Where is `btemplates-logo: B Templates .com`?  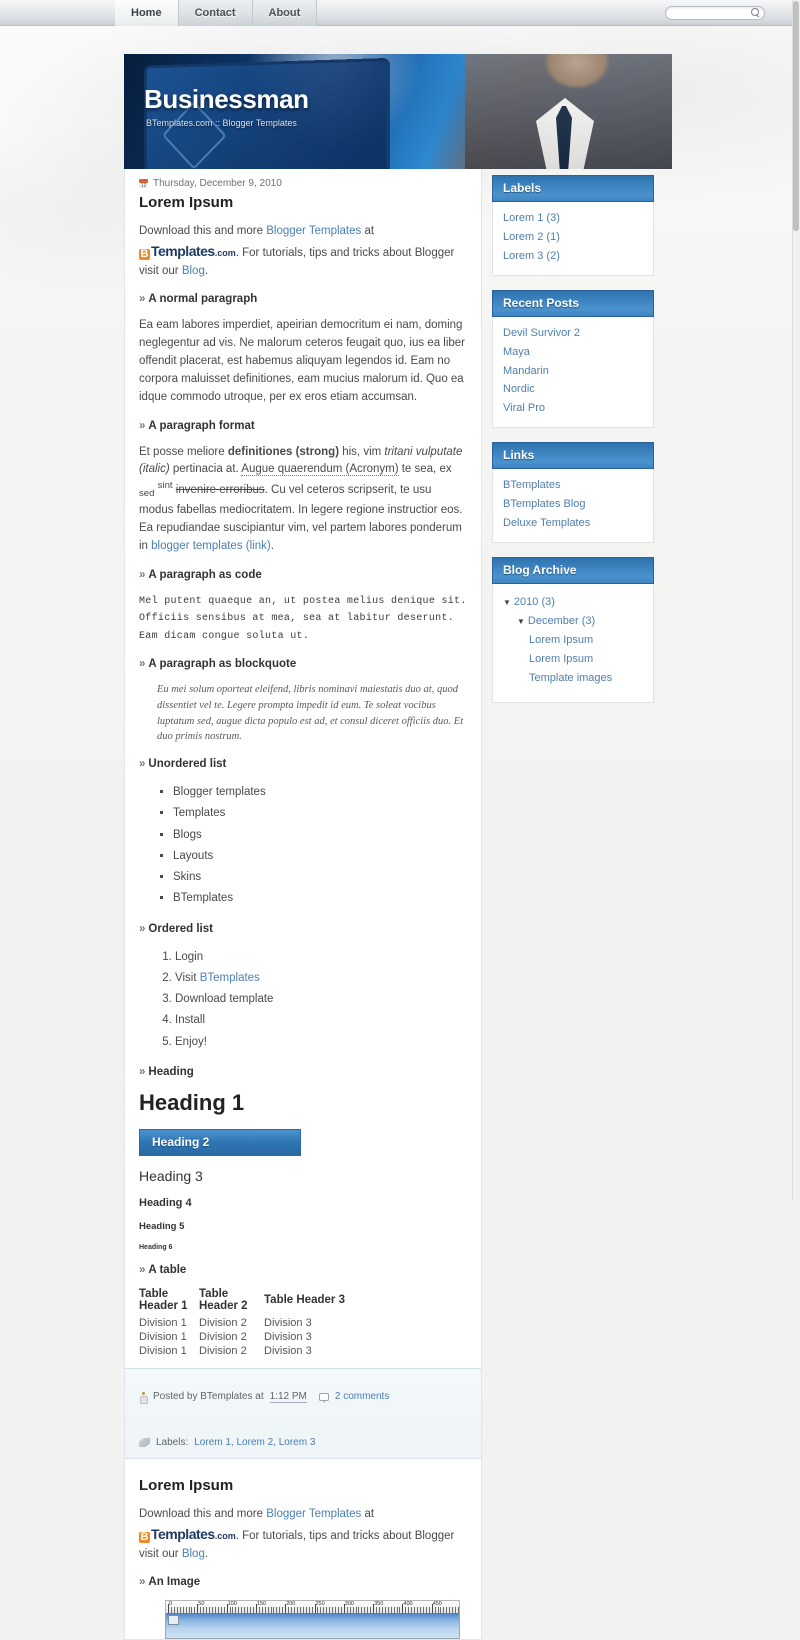 btemplates-logo: B Templates .com is located at coordinates (187, 1535).